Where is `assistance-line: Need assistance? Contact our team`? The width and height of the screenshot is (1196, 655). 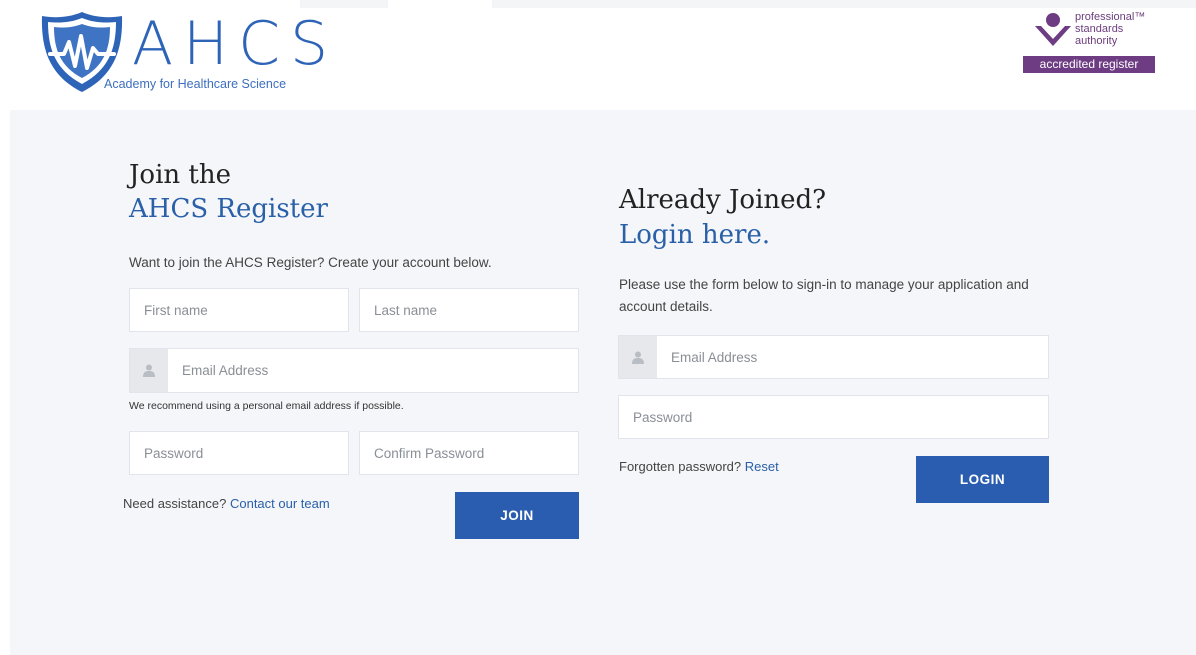 assistance-line: Need assistance? Contact our team is located at coordinates (226, 503).